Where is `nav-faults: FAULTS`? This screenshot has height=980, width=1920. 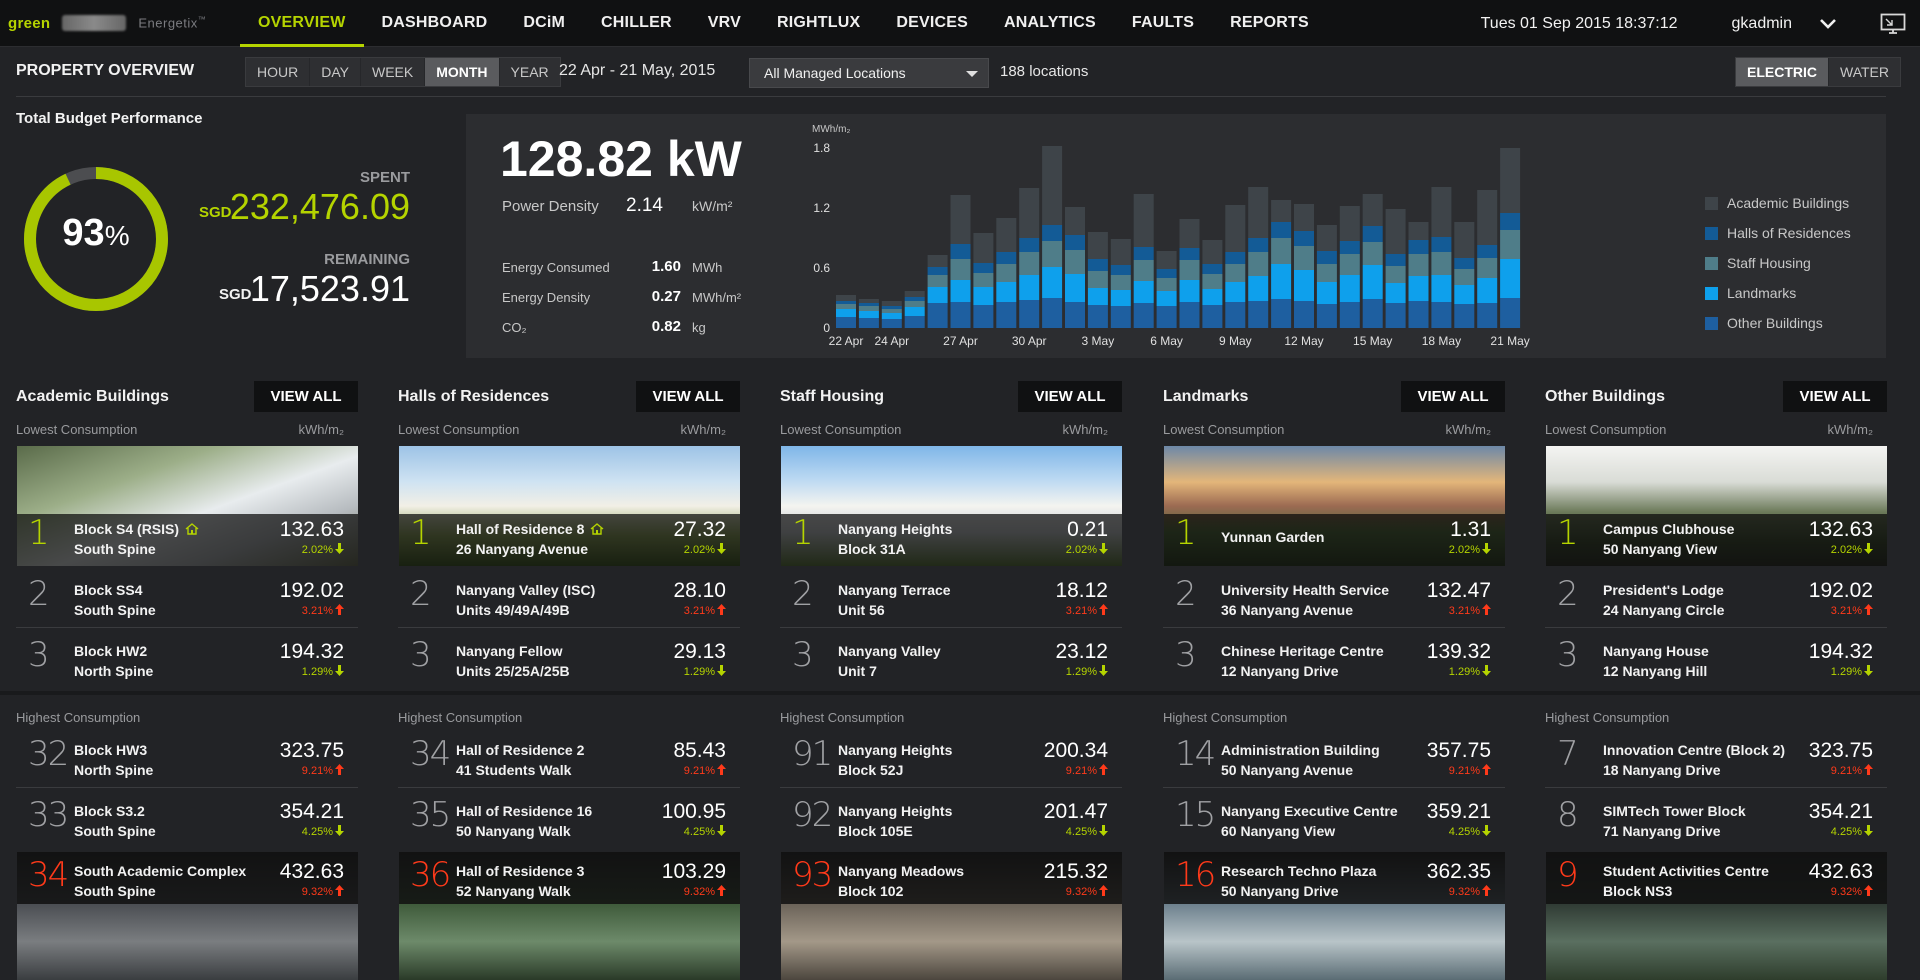 nav-faults: FAULTS is located at coordinates (1163, 23).